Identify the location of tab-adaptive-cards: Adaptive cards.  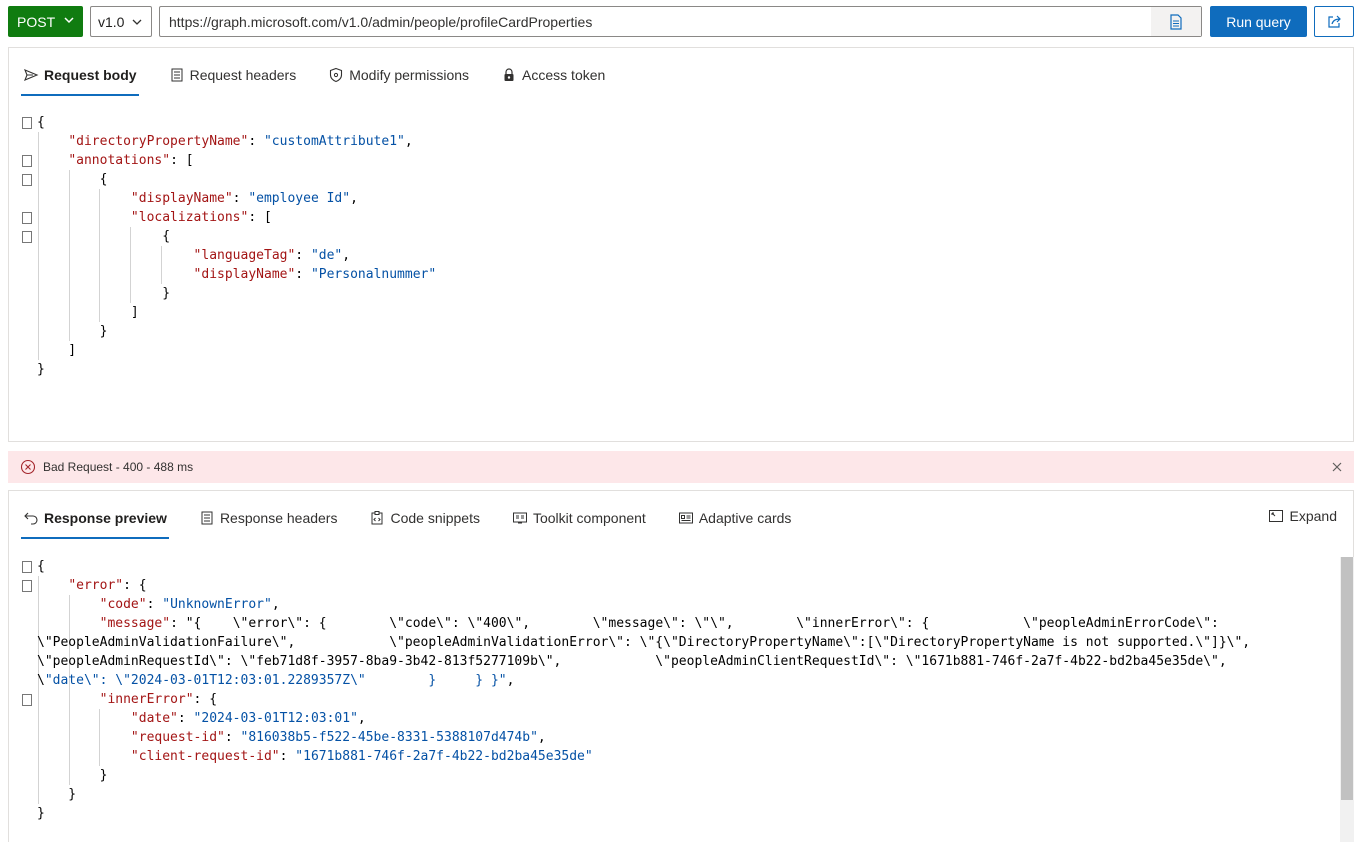
(735, 518).